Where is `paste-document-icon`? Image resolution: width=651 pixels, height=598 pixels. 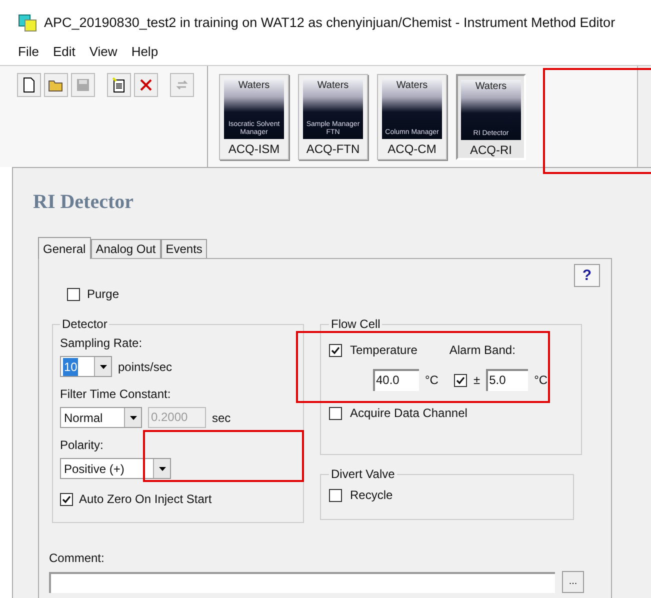
paste-document-icon is located at coordinates (119, 85).